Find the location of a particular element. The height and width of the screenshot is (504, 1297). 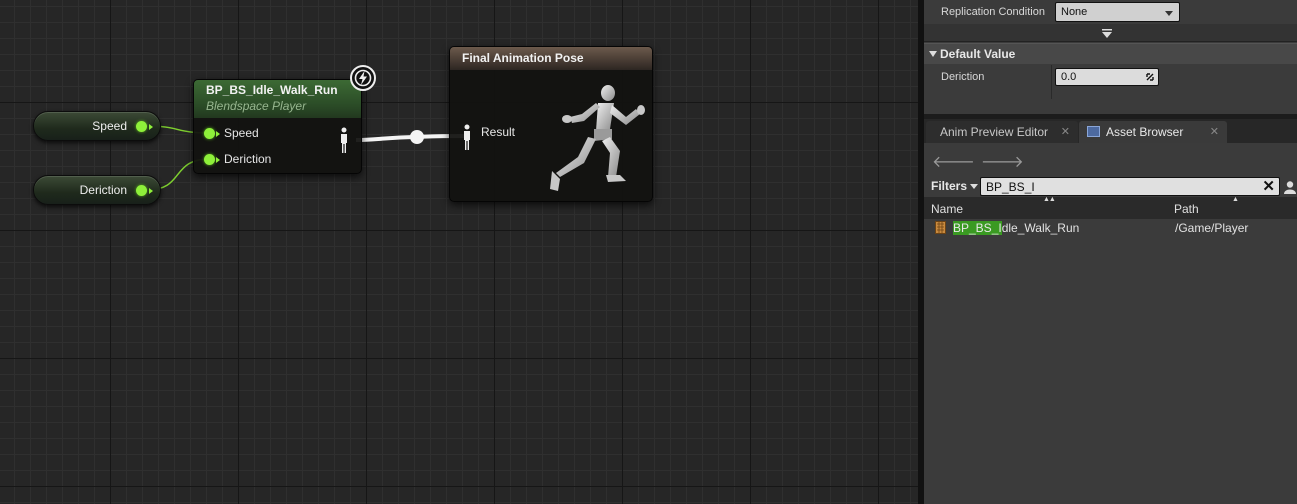

blendspace-node-subtitle: Blendspace Player is located at coordinates (256, 106).